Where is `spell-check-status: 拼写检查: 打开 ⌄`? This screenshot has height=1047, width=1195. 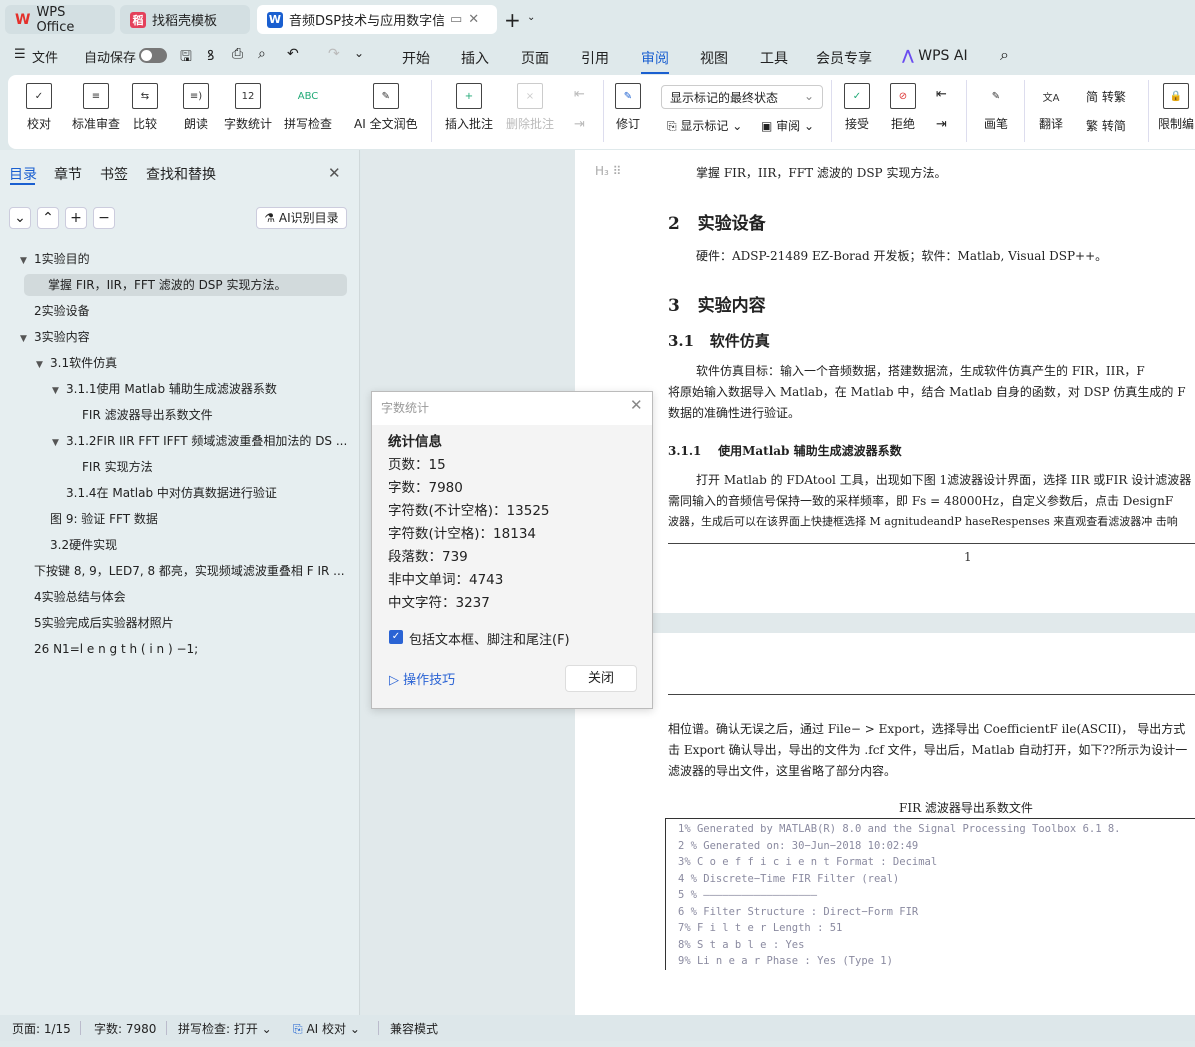
spell-check-status: 拼写检查: 打开 ⌄ is located at coordinates (225, 1028).